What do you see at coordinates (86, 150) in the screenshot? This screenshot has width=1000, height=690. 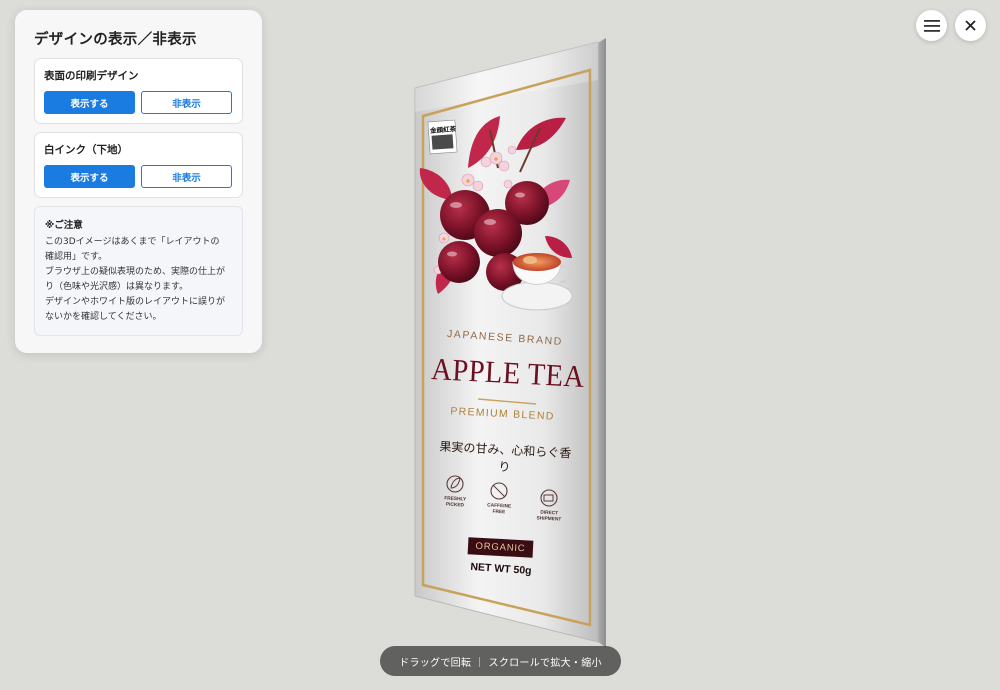 I see `white-ink-label: 白インク（下地）` at bounding box center [86, 150].